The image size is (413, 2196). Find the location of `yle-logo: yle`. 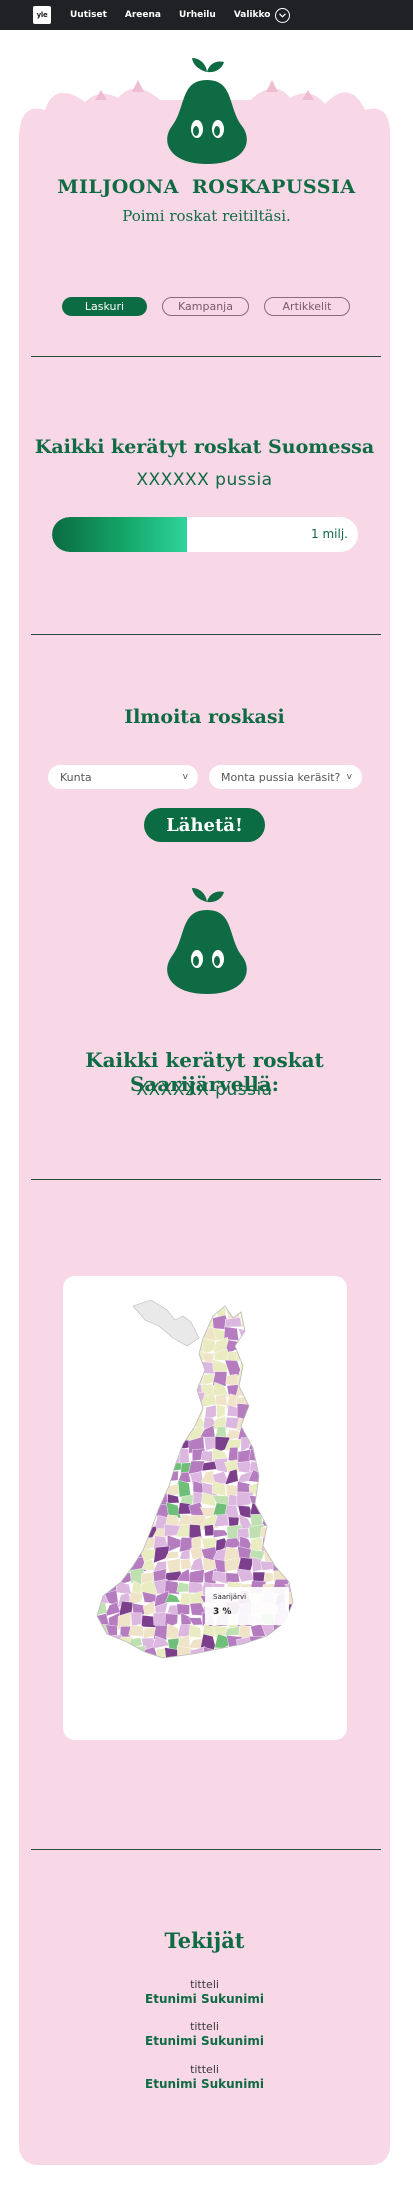

yle-logo: yle is located at coordinates (42, 15).